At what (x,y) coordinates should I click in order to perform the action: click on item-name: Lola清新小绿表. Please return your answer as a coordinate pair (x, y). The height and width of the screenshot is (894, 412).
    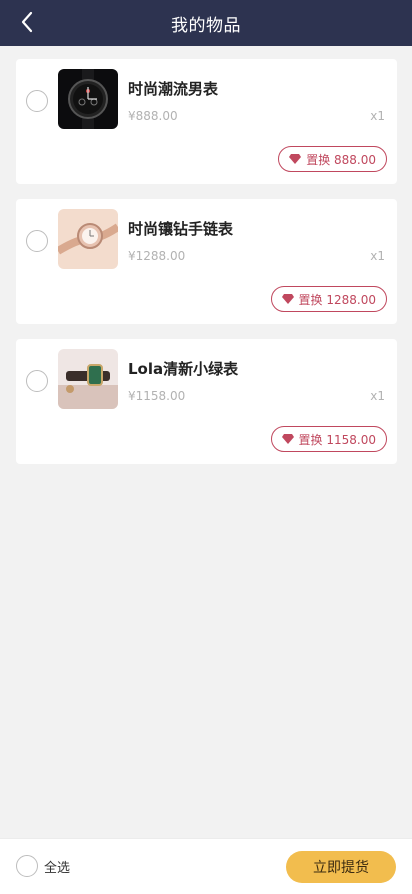
    Looking at the image, I should click on (183, 369).